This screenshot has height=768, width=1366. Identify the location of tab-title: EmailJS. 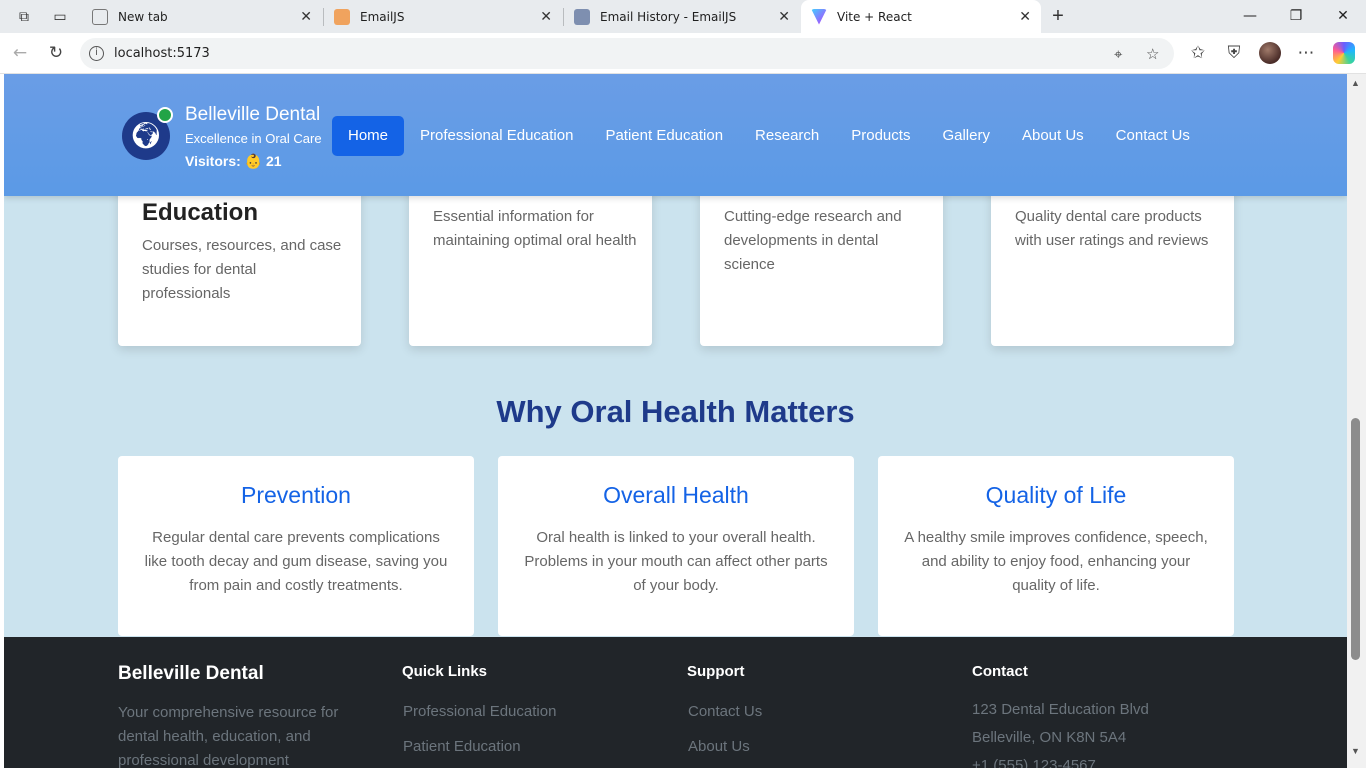
(382, 16).